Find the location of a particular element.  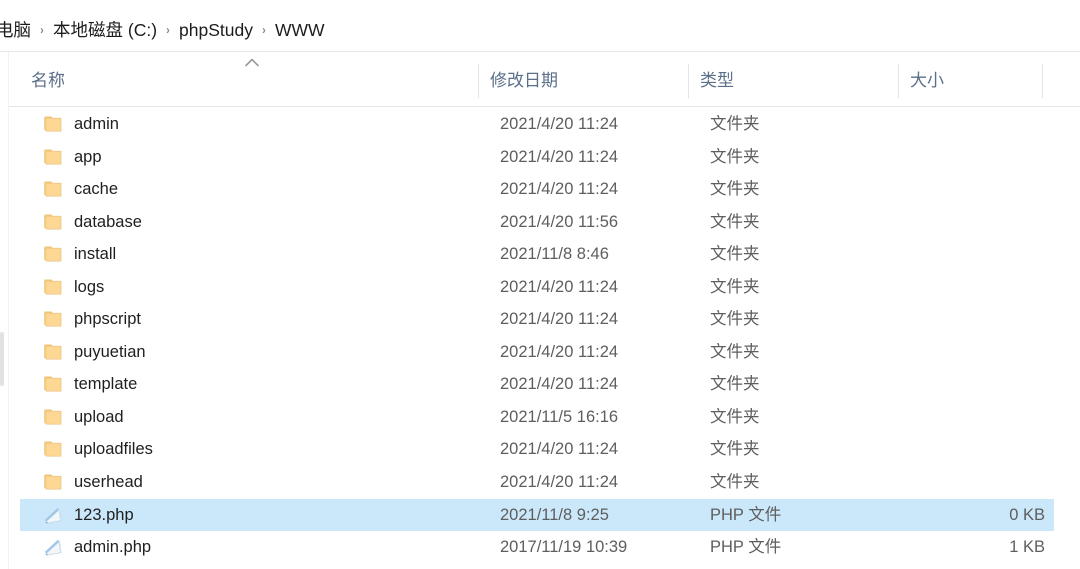

column-header-row: 名称 修改日期 类型 大小 is located at coordinates (544, 80).